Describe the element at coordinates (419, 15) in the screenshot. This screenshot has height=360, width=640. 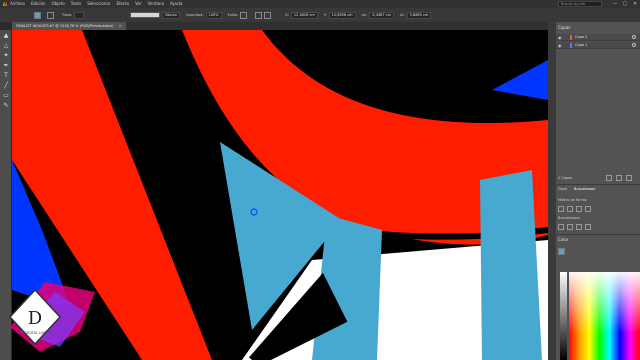
I see `height-field: 5,8665 cm` at that location.